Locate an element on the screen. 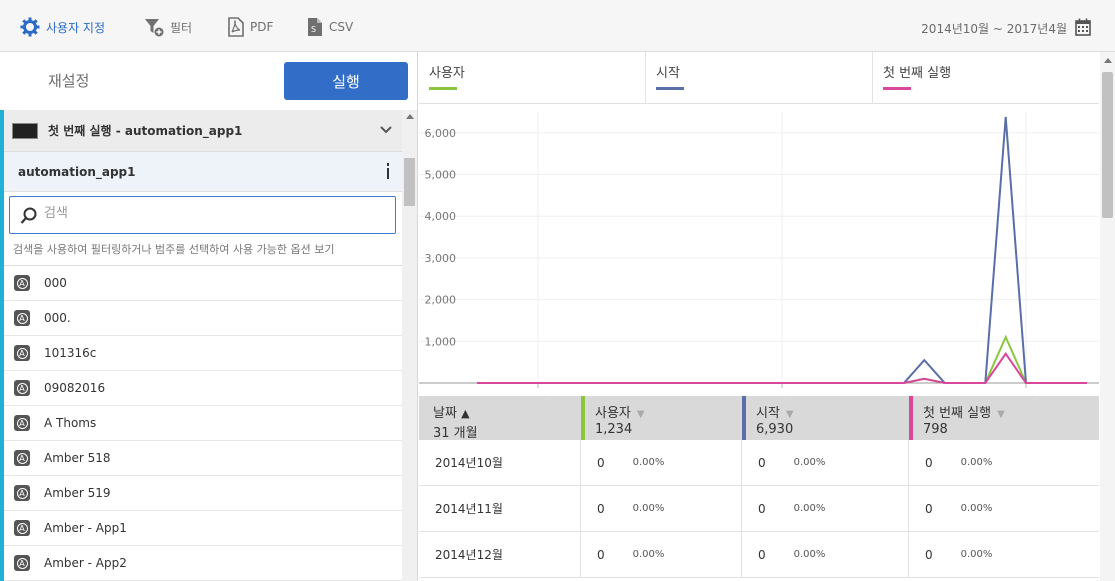 The width and height of the screenshot is (1115, 581). customize-button: 사용자 지정 is located at coordinates (62, 27).